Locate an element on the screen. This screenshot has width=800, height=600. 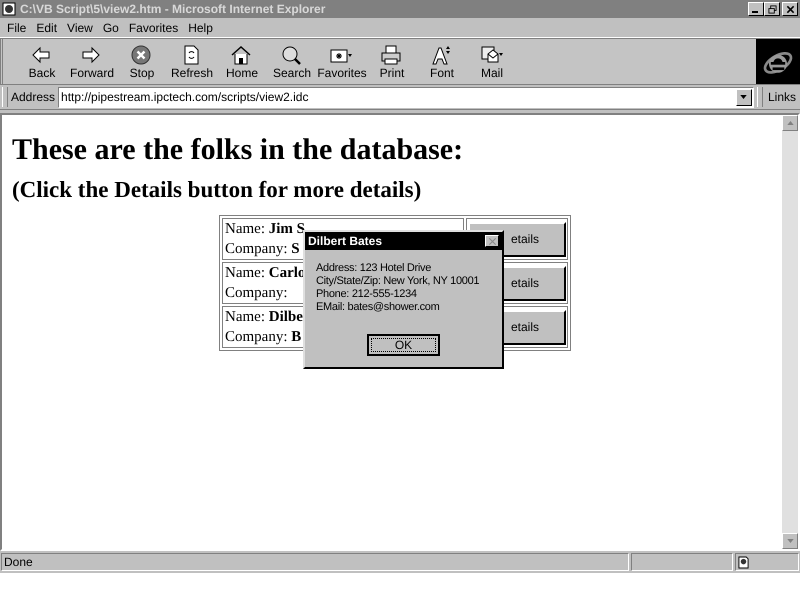
toolbar-button: Home is located at coordinates (242, 61).